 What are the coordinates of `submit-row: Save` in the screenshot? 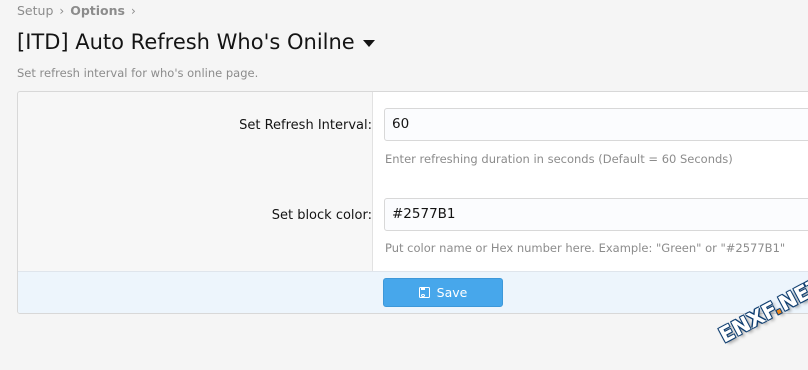 It's located at (413, 292).